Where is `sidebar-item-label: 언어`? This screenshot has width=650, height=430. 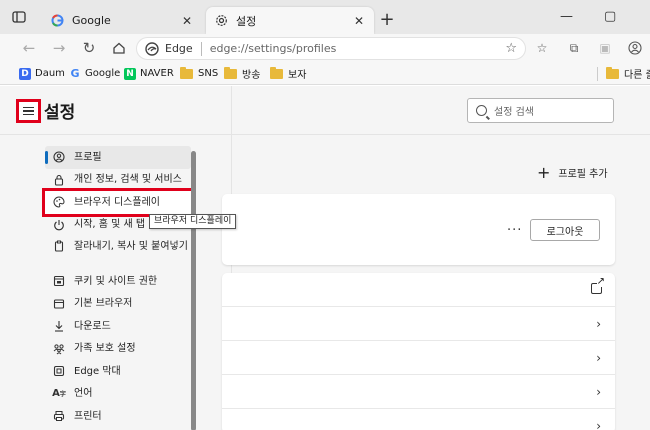 sidebar-item-label: 언어 is located at coordinates (83, 394).